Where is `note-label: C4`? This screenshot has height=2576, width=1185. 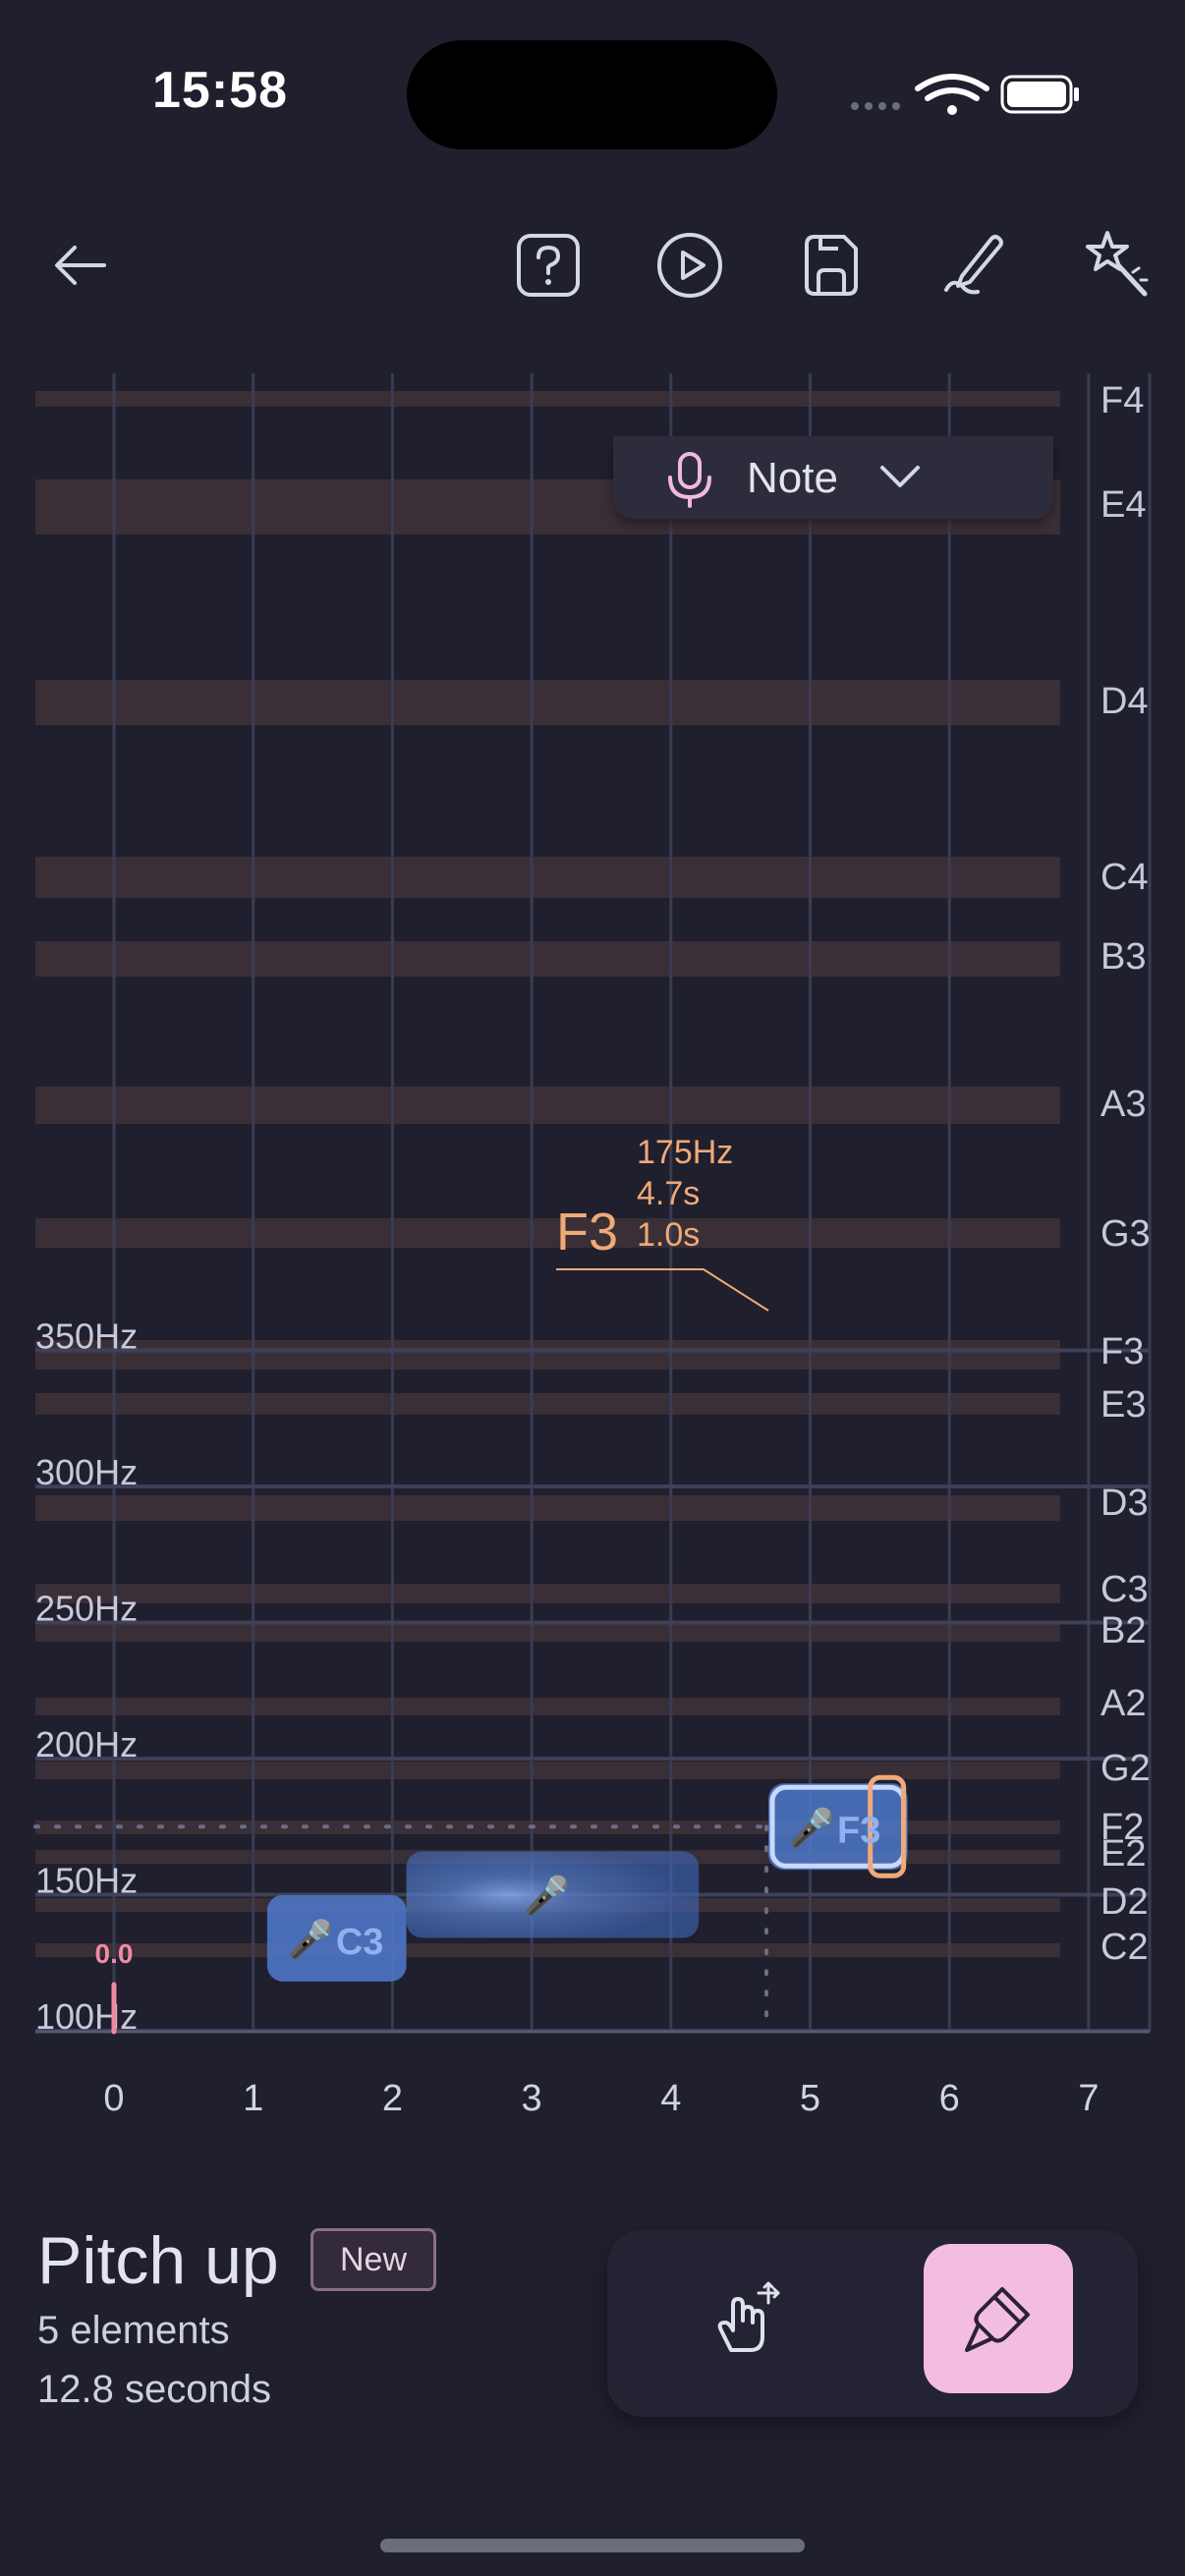 note-label: C4 is located at coordinates (1124, 877).